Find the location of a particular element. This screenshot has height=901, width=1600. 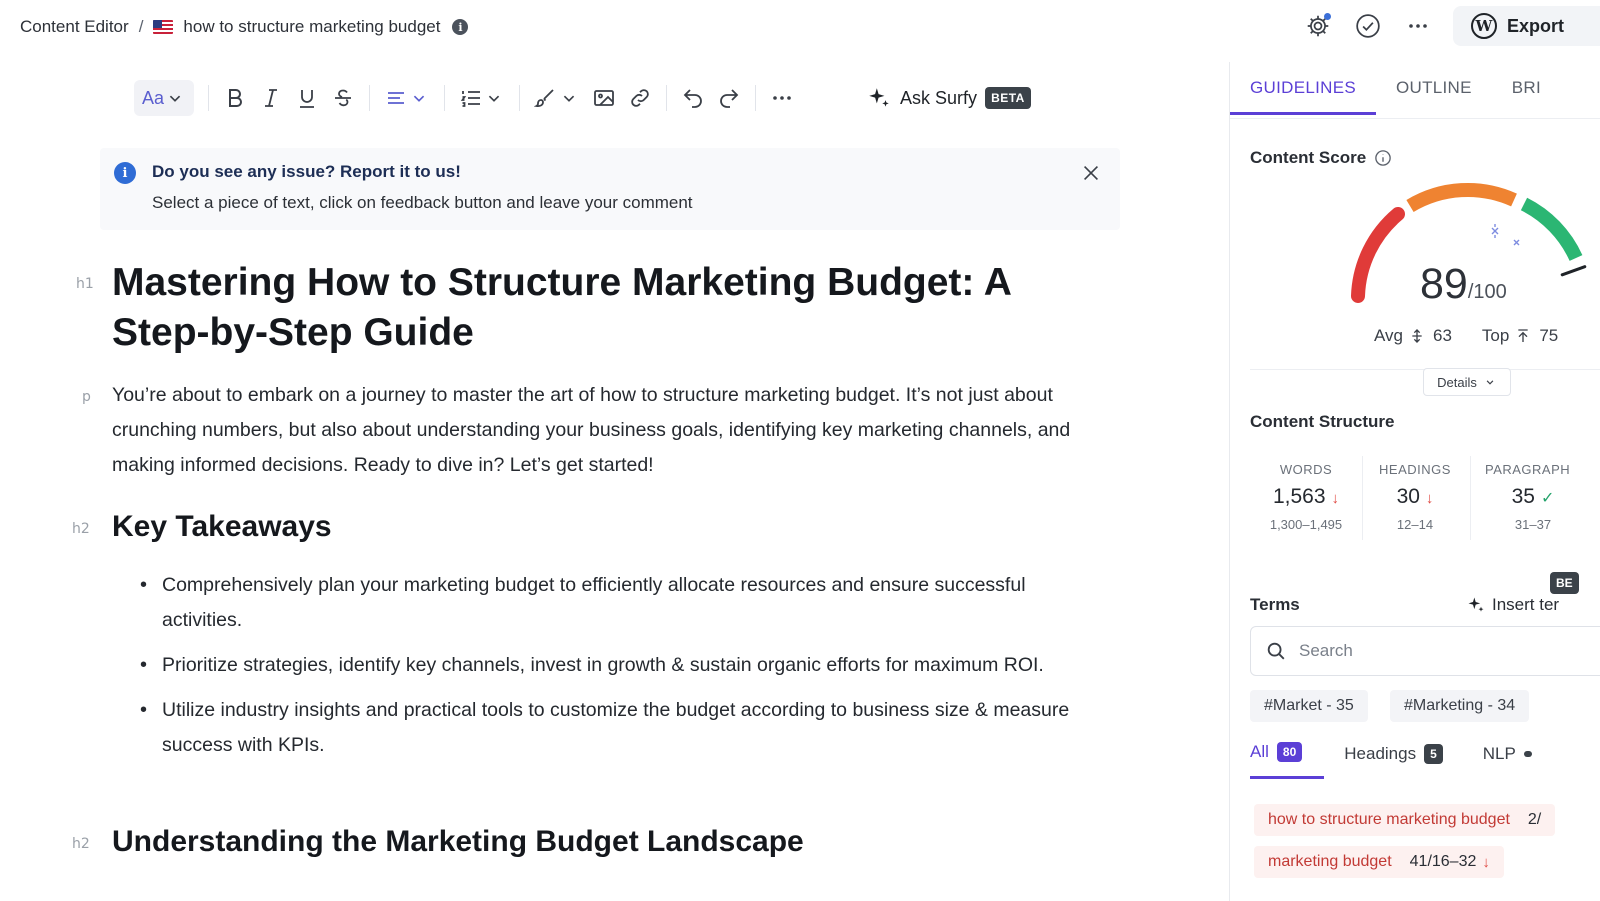

gauge-segment-red is located at coordinates (1378, 255).